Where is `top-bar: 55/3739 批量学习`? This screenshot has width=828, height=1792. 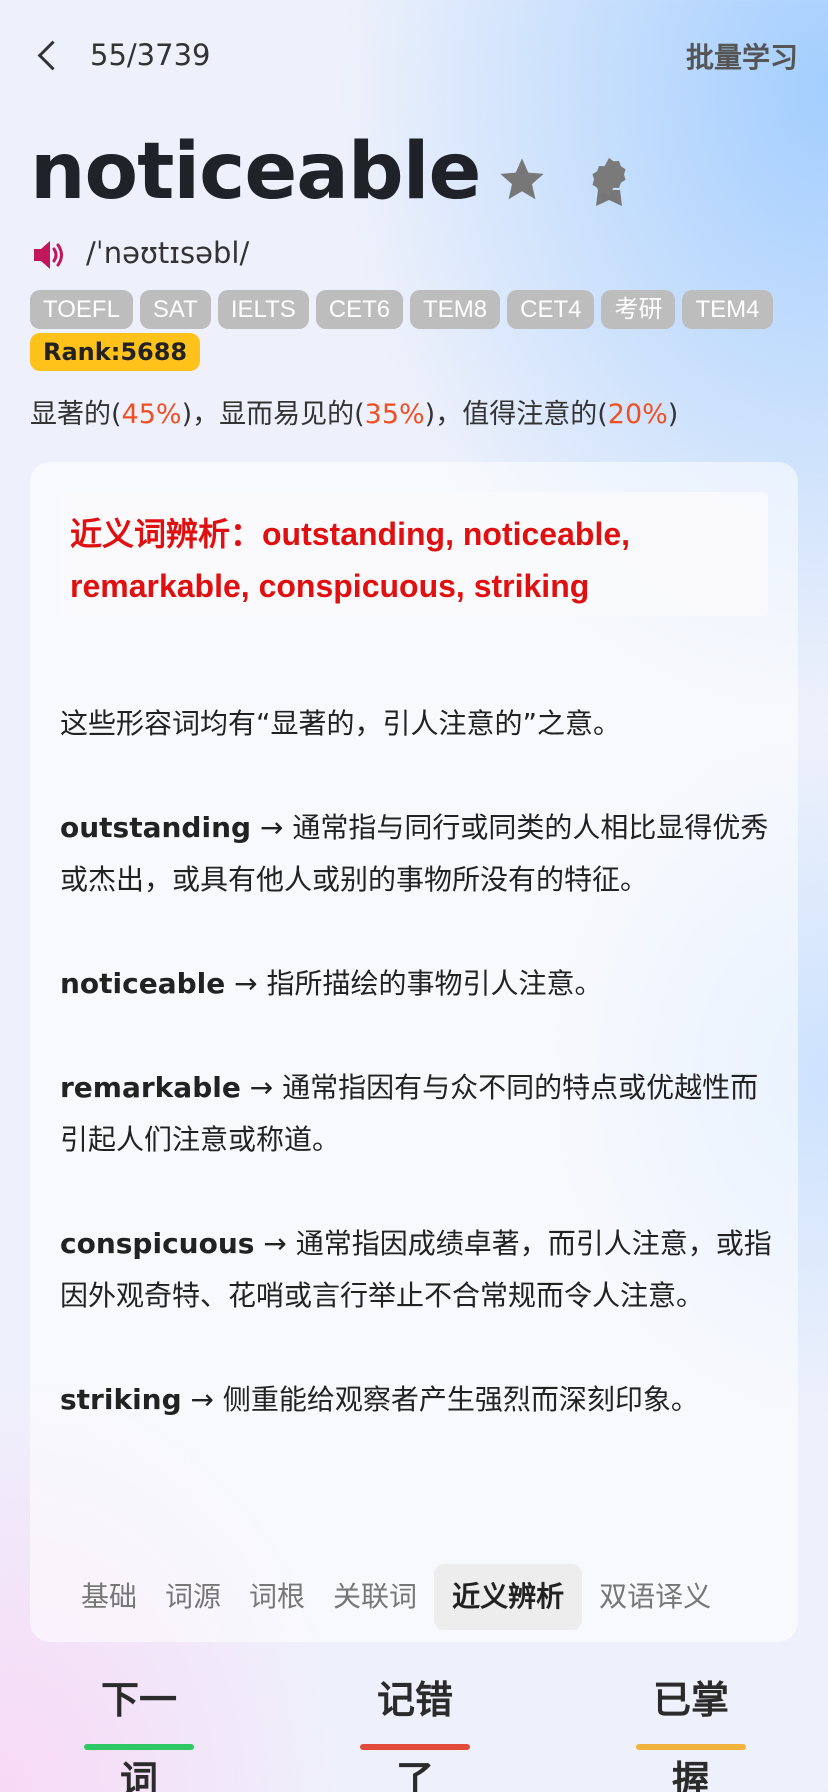
top-bar: 55/3739 批量学习 is located at coordinates (414, 56).